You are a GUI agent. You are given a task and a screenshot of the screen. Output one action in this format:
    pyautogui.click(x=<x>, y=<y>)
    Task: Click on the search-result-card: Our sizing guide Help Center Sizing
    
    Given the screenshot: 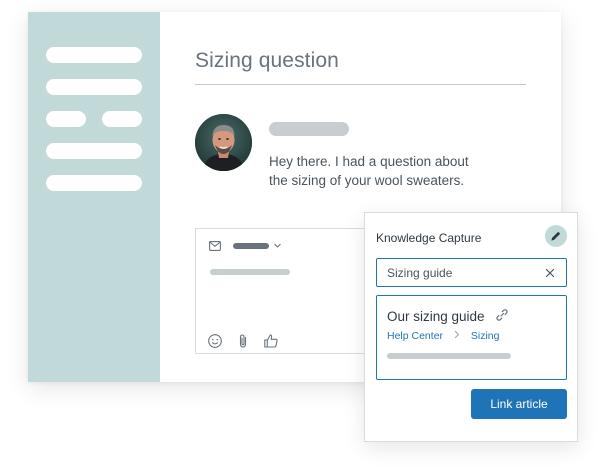 What is the action you would take?
    pyautogui.click(x=471, y=337)
    